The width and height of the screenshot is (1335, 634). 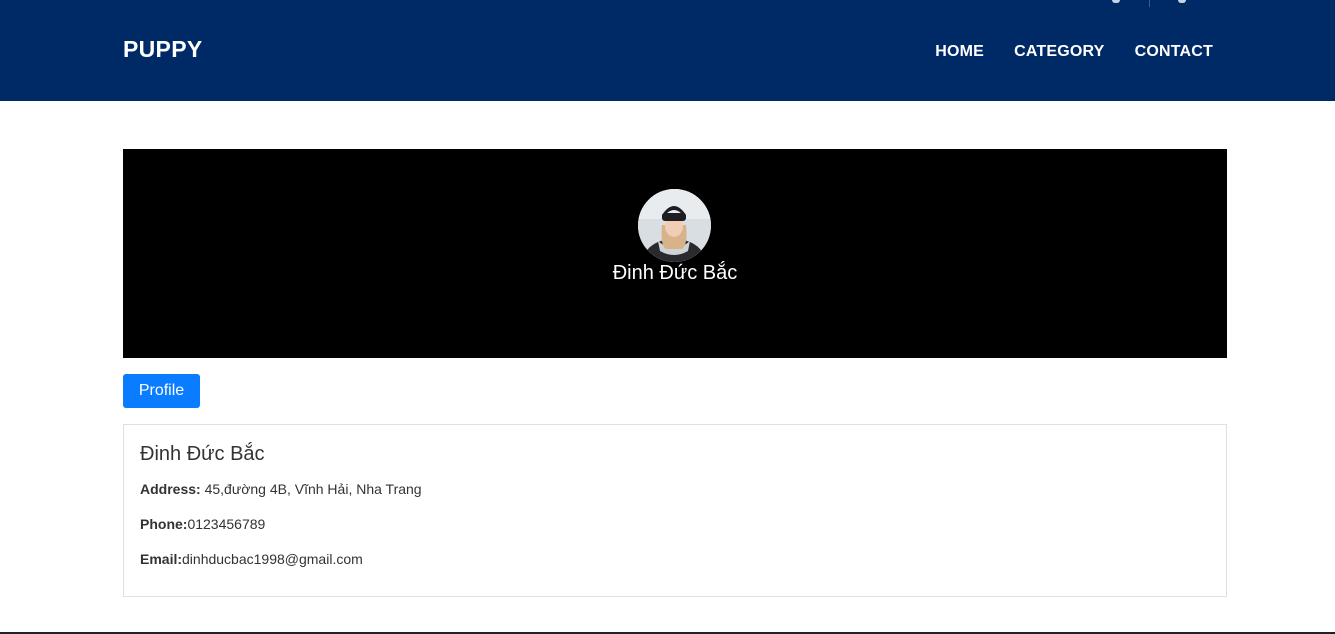 I want to click on nav-contact: CONTACT, so click(x=1174, y=52).